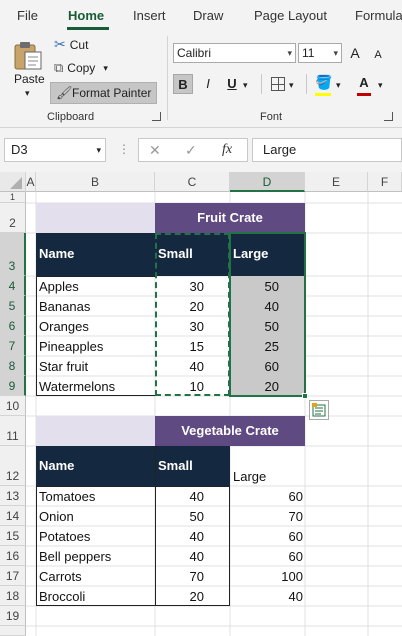 Image resolution: width=402 pixels, height=636 pixels. What do you see at coordinates (95, 466) in the screenshot?
I see `veg-header-name: Name` at bounding box center [95, 466].